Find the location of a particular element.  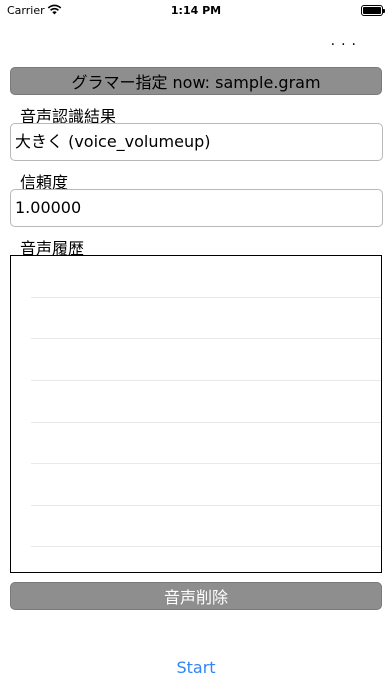

battery-level is located at coordinates (372, 10).